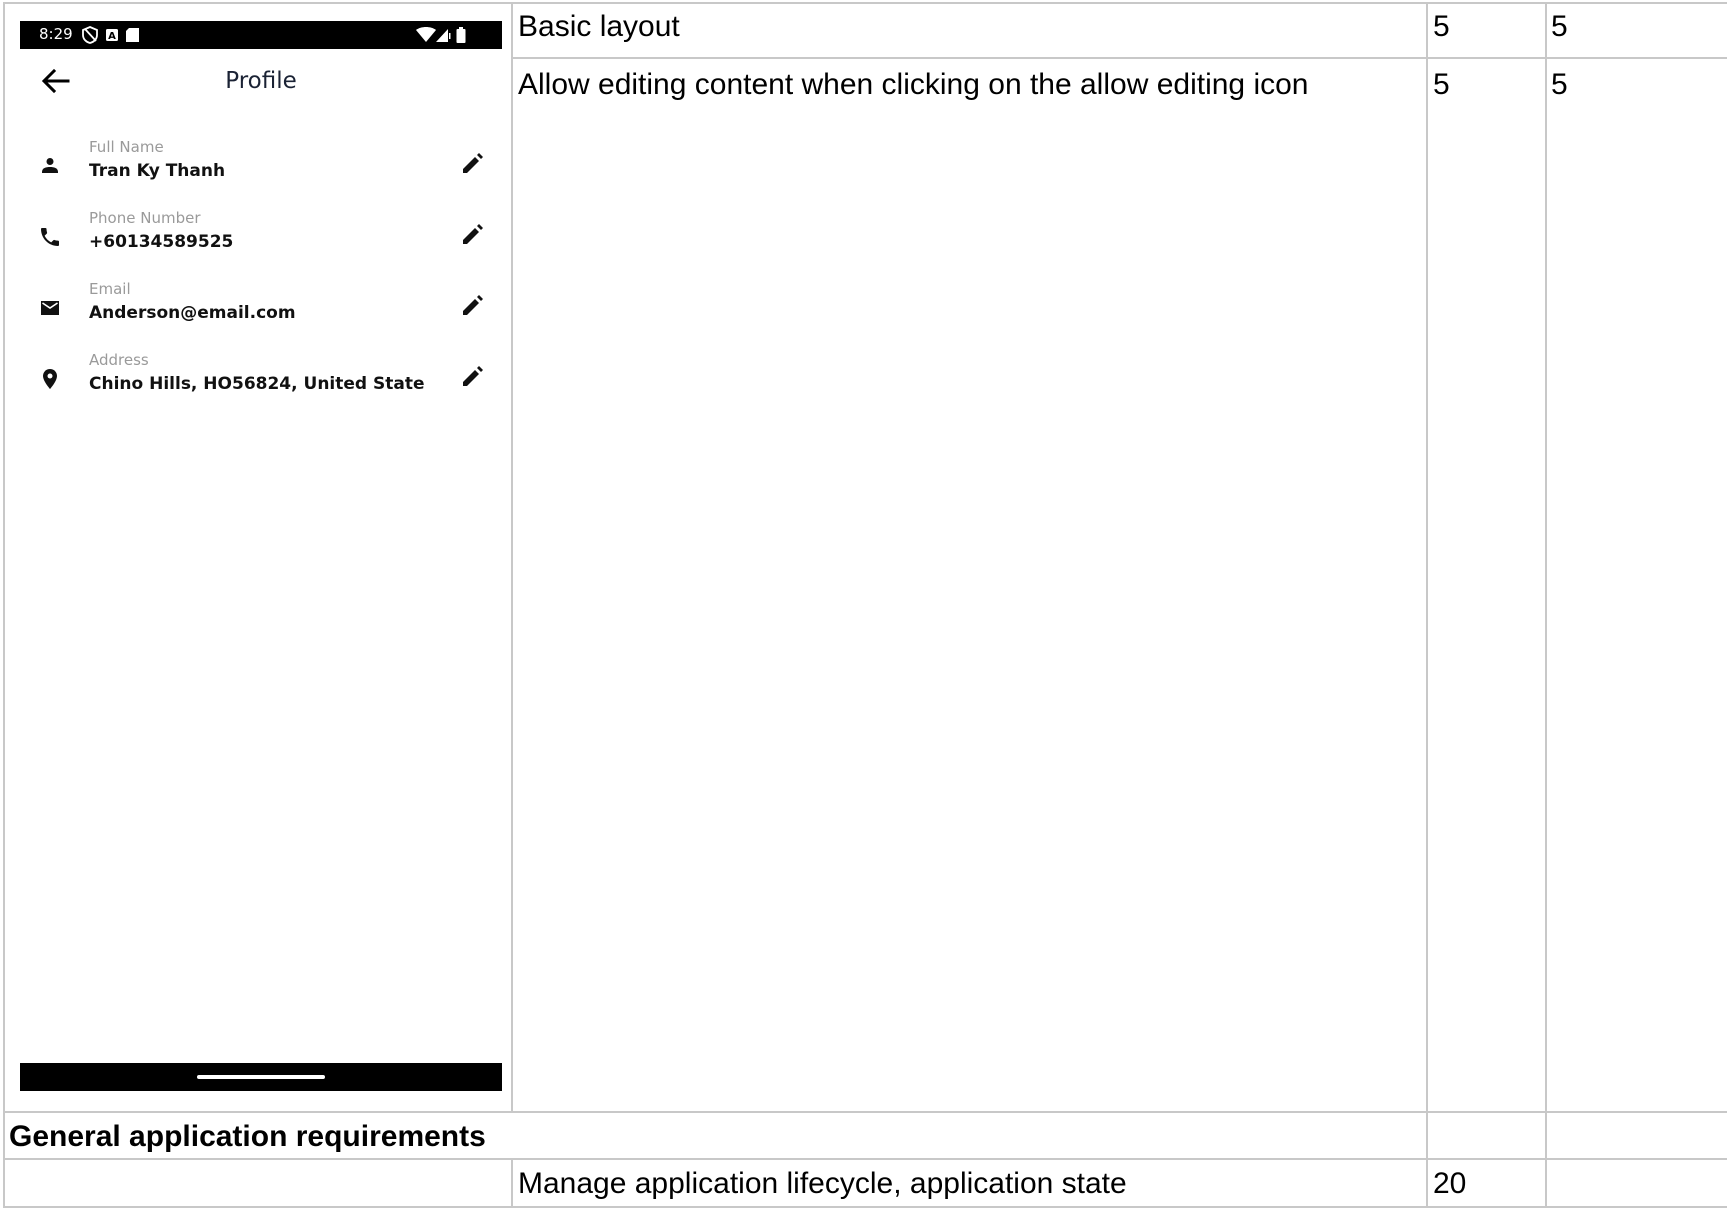  I want to click on edit-full-name-button, so click(472, 164).